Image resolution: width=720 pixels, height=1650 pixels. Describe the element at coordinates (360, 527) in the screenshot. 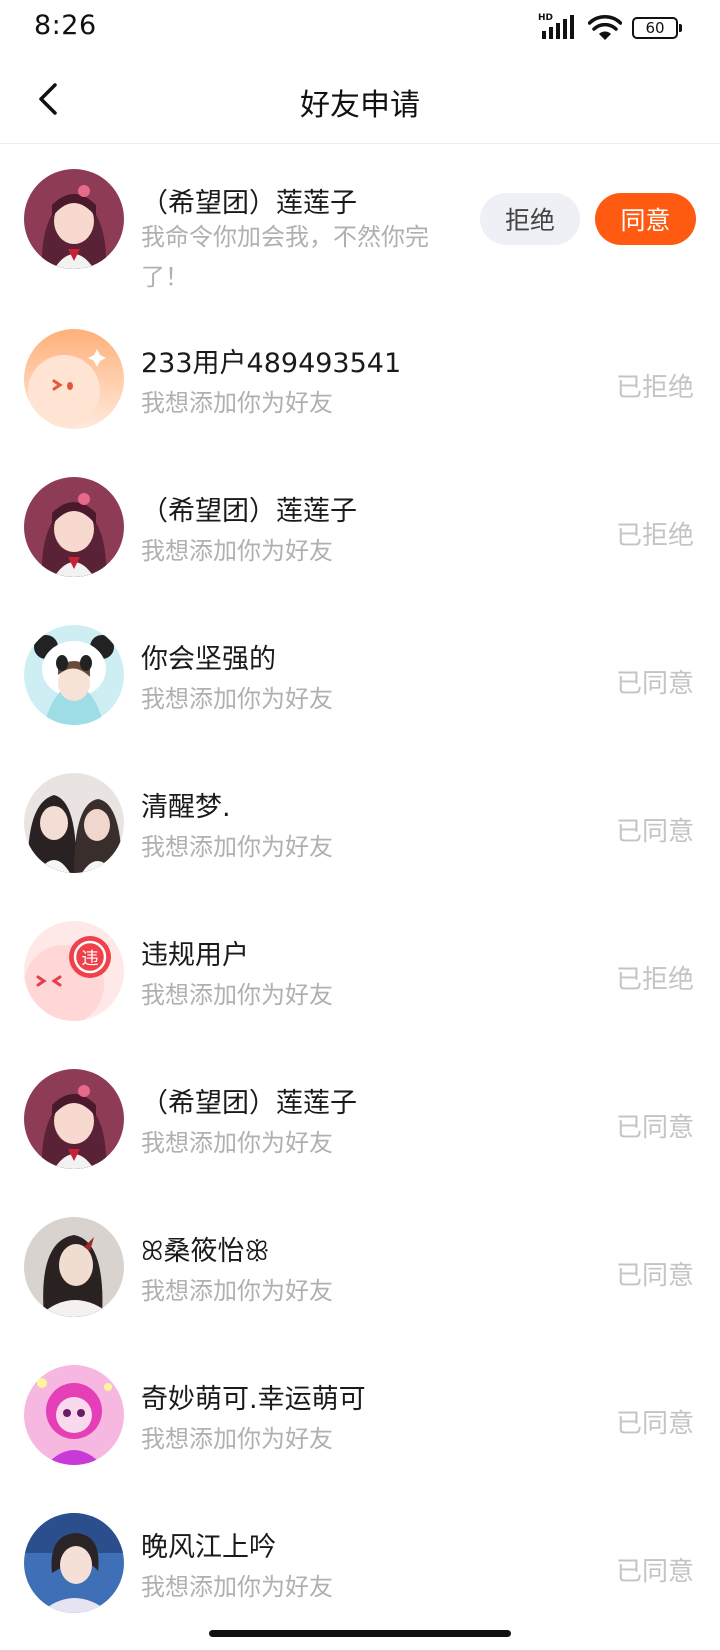

I see `friend-request-row: （希望团）莲莲子 我想添加你为好友 已拒绝` at that location.